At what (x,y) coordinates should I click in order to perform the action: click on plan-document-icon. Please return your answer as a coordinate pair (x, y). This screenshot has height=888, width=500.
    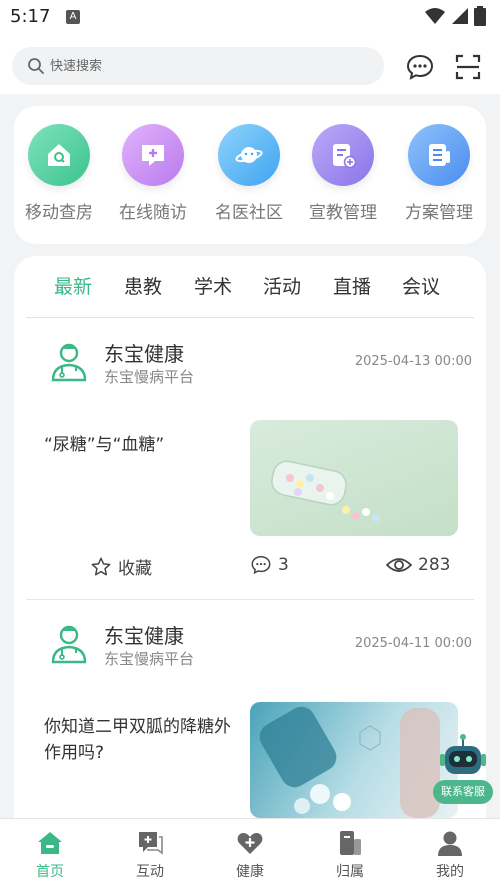
    Looking at the image, I should click on (439, 155).